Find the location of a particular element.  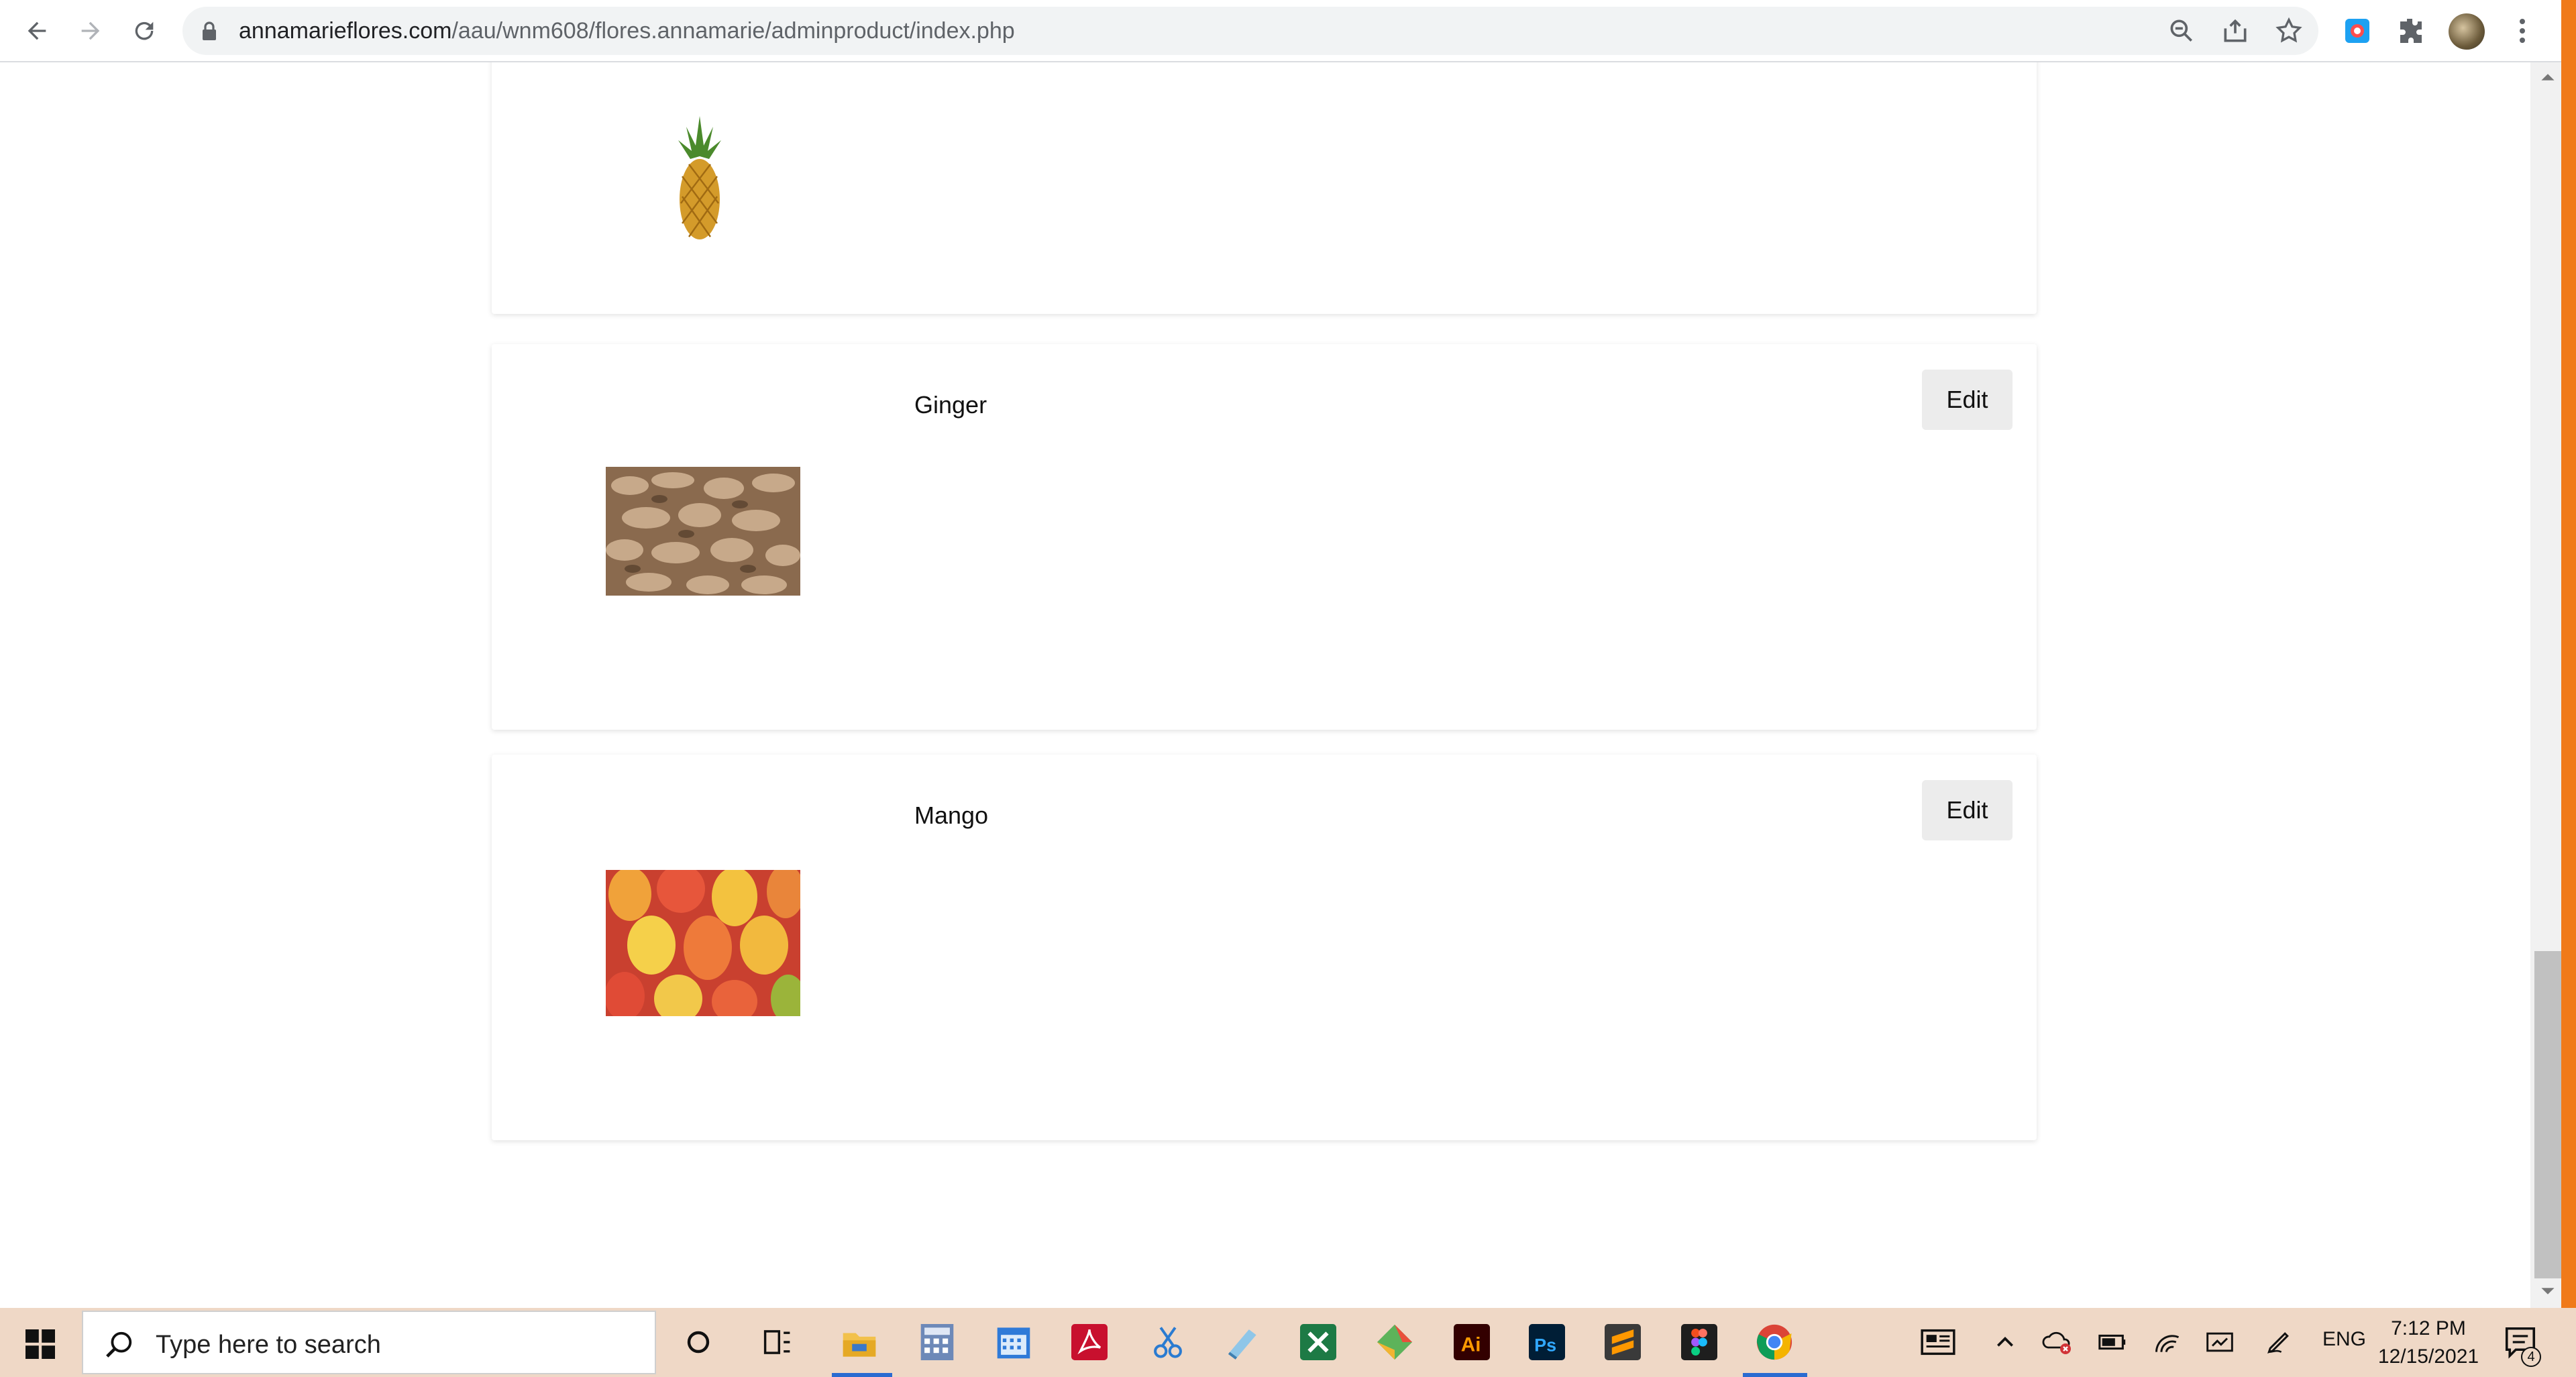

product-name: Mango is located at coordinates (951, 815).